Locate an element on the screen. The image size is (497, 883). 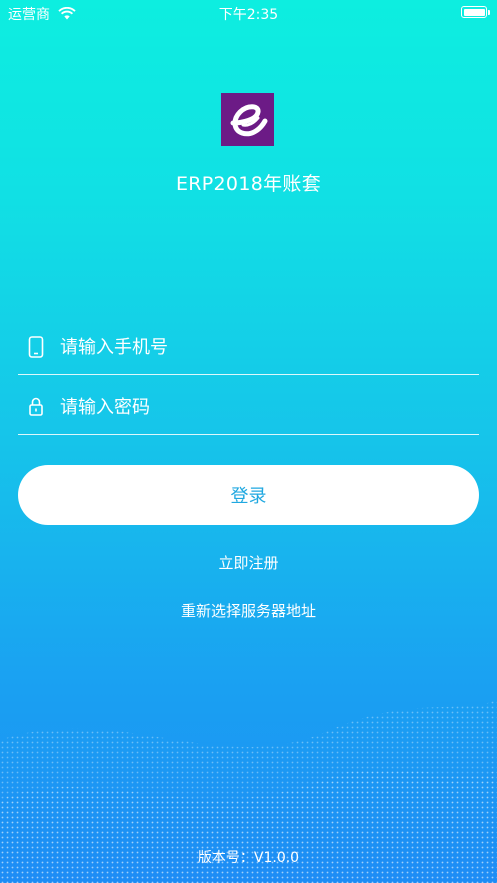
status-bar: 运营商 下午2:35 is located at coordinates (248, 13).